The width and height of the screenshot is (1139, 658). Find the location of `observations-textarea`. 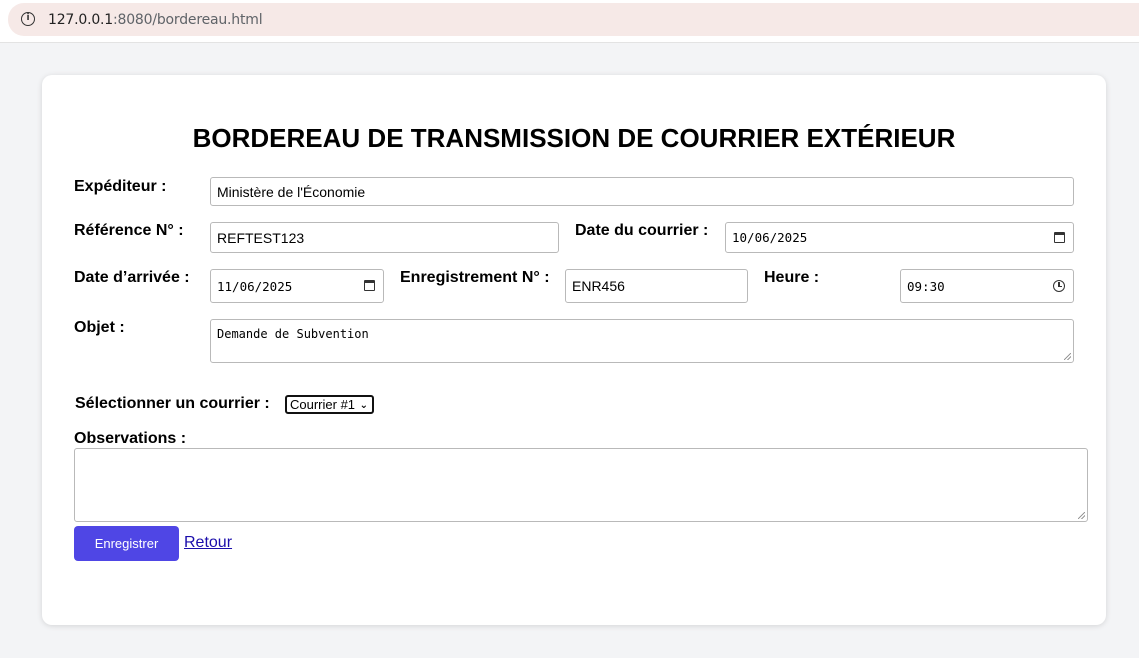

observations-textarea is located at coordinates (581, 485).